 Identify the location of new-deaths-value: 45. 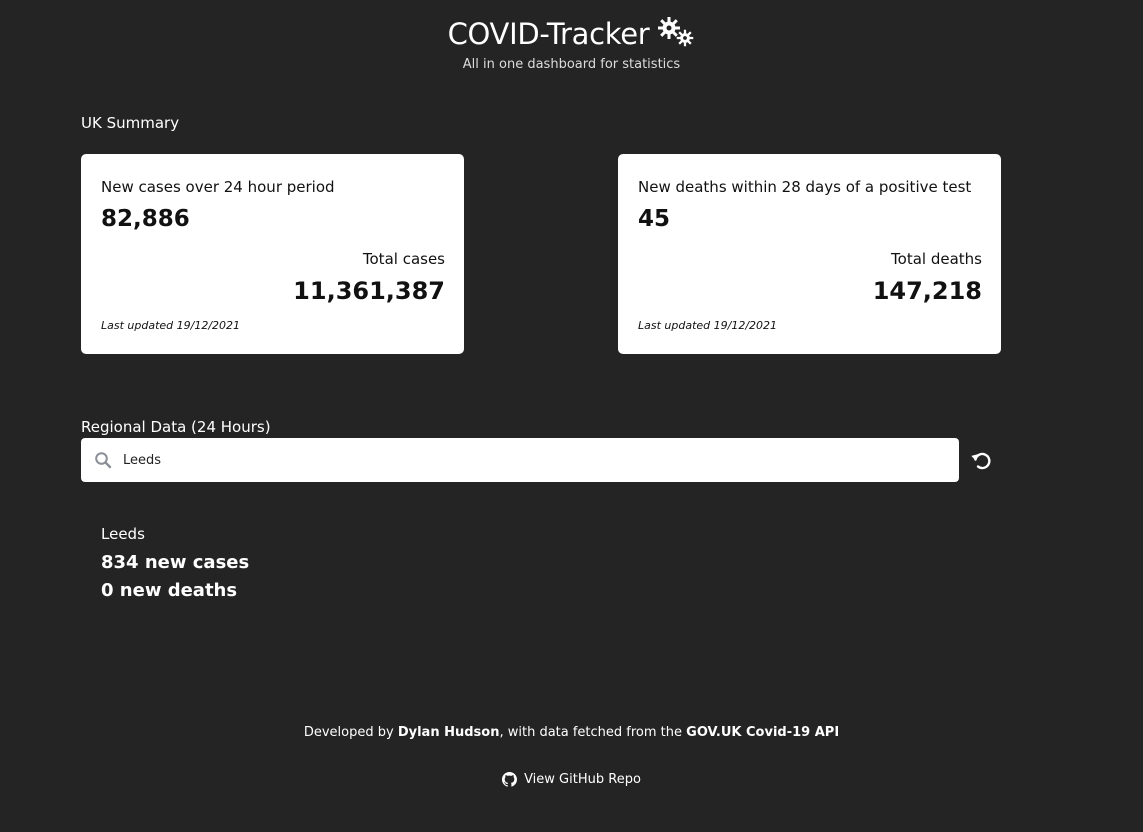
(654, 219).